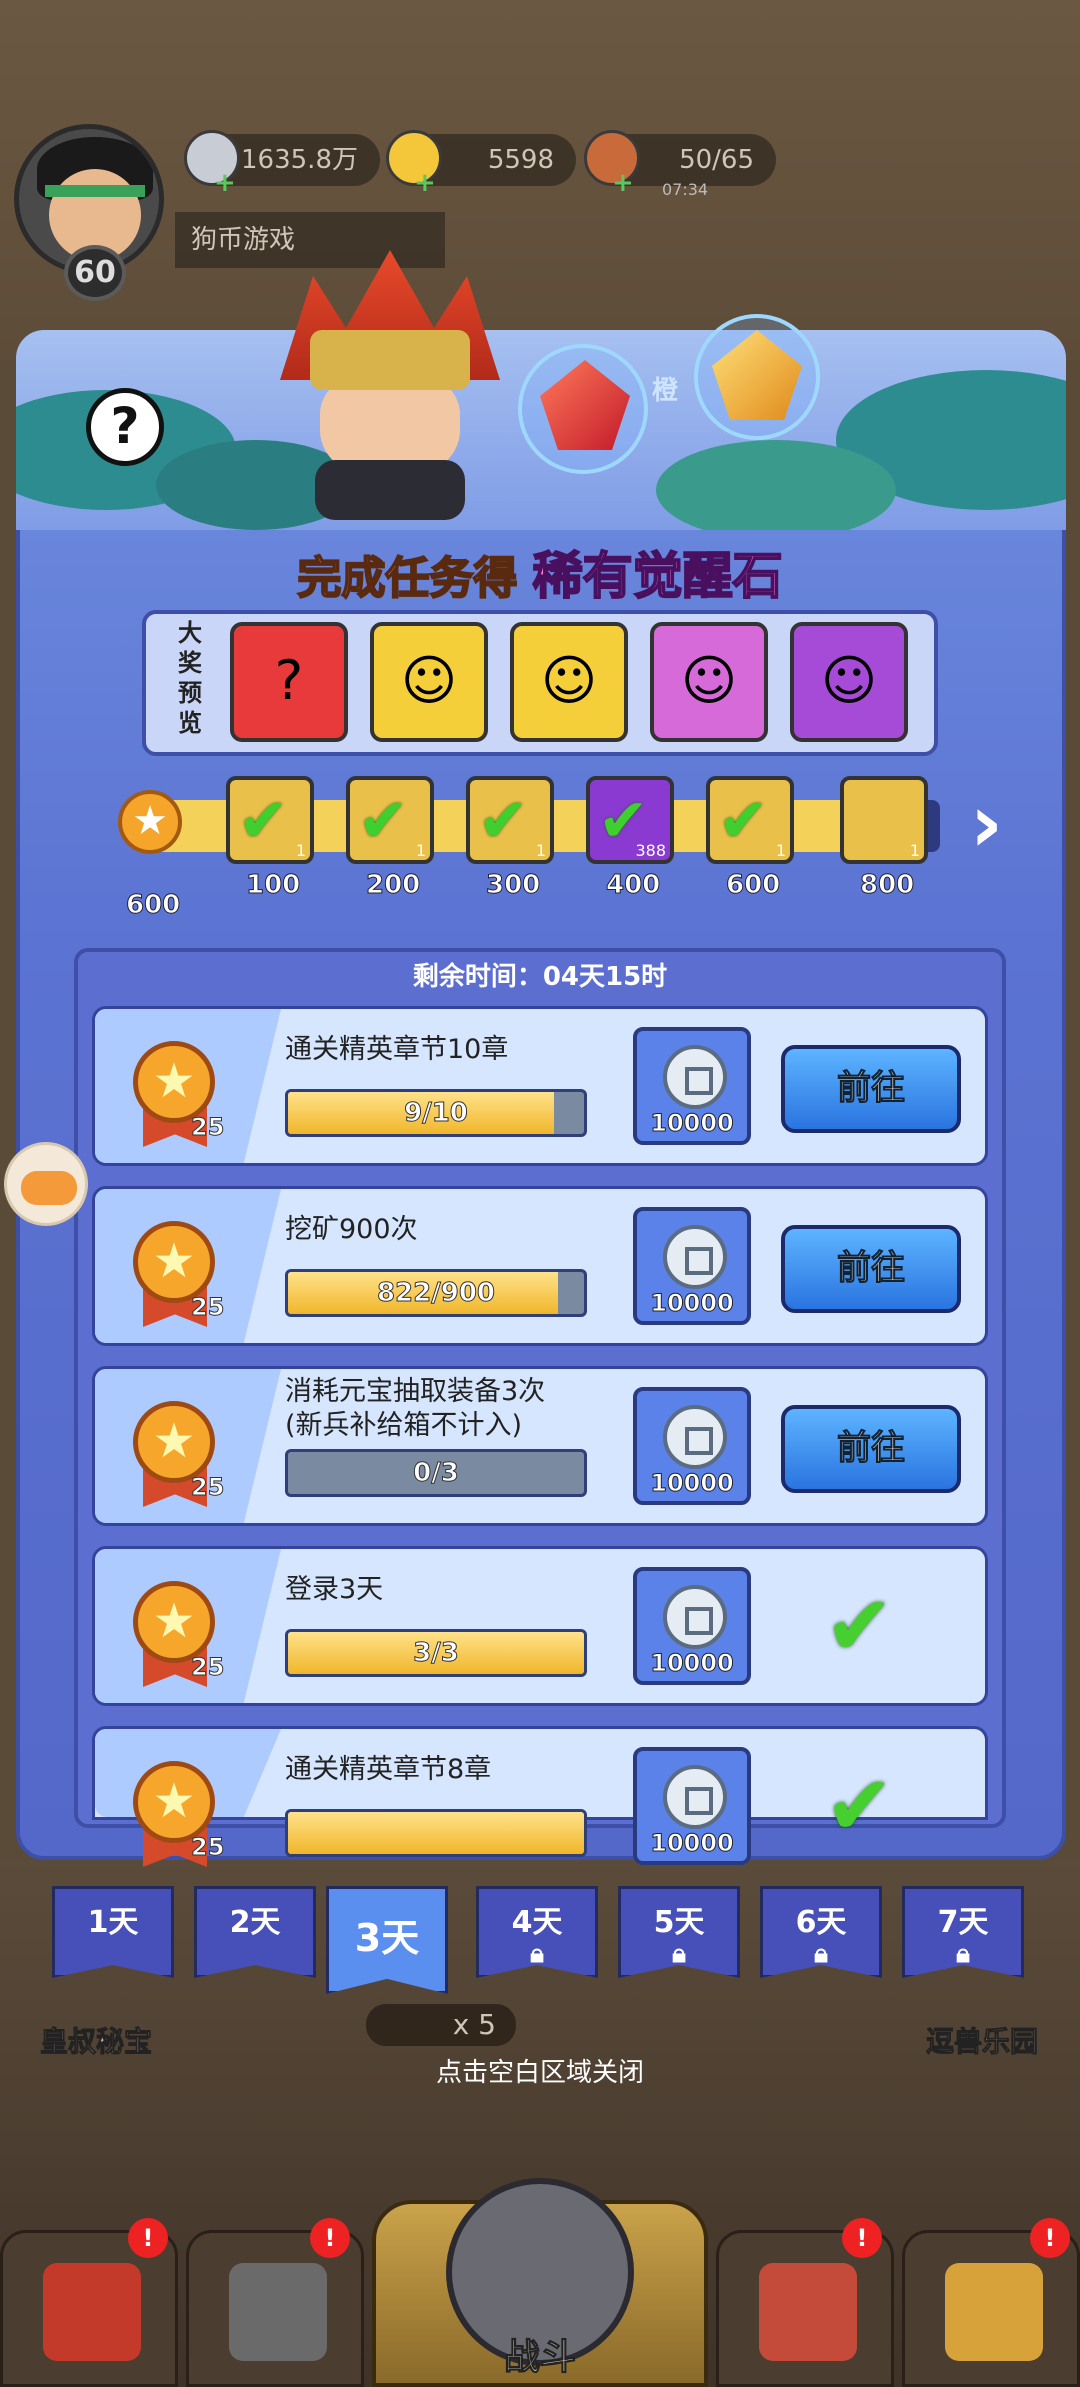 The width and height of the screenshot is (1080, 2387). What do you see at coordinates (887, 885) in the screenshot?
I see `milestone-label: 800` at bounding box center [887, 885].